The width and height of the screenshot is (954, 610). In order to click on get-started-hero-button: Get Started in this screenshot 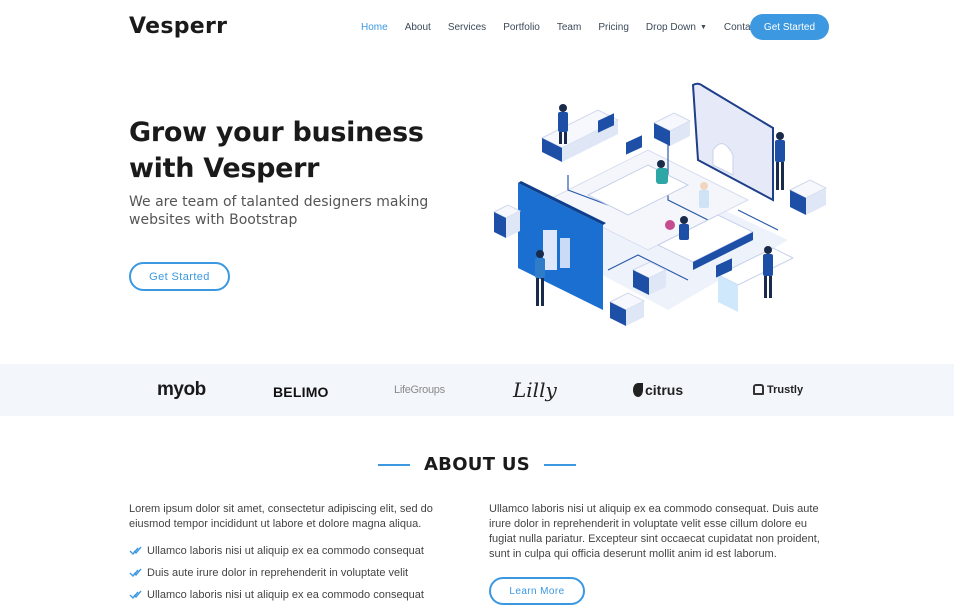, I will do `click(179, 276)`.